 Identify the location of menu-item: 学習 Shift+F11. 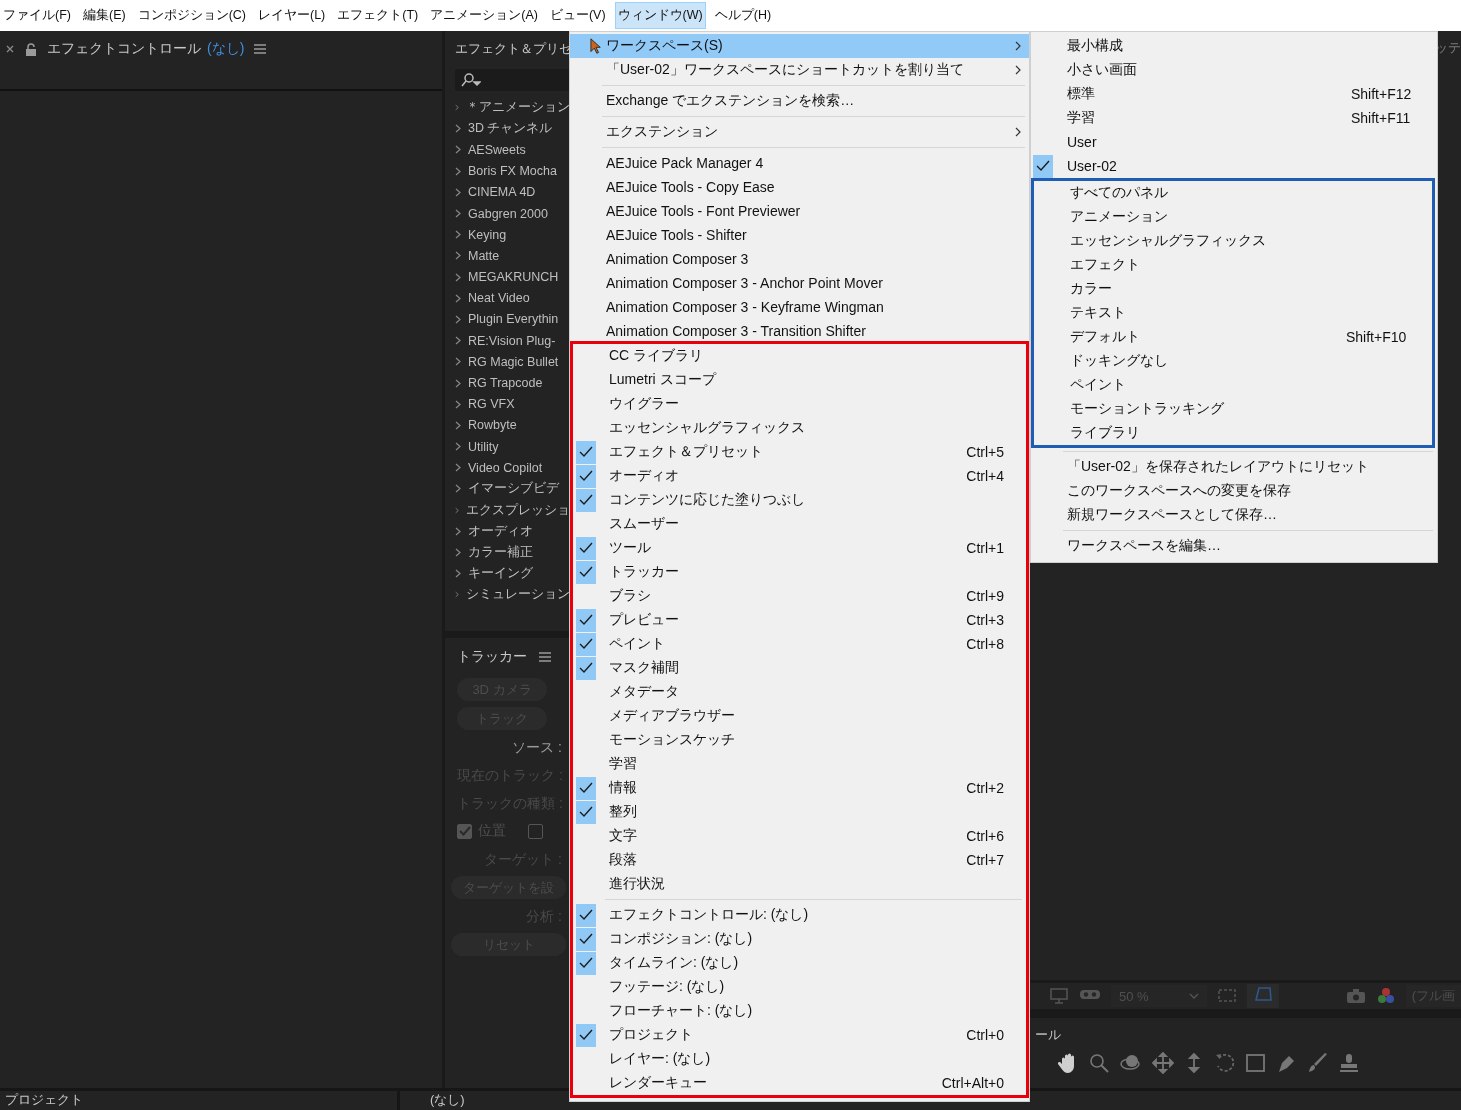
(1234, 118).